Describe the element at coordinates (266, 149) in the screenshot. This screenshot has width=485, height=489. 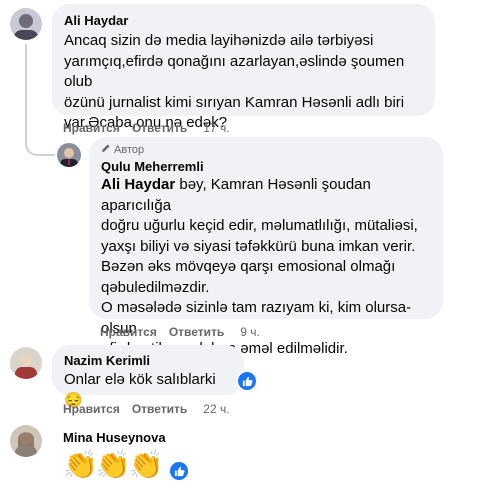
I see `author-badge: Автор` at that location.